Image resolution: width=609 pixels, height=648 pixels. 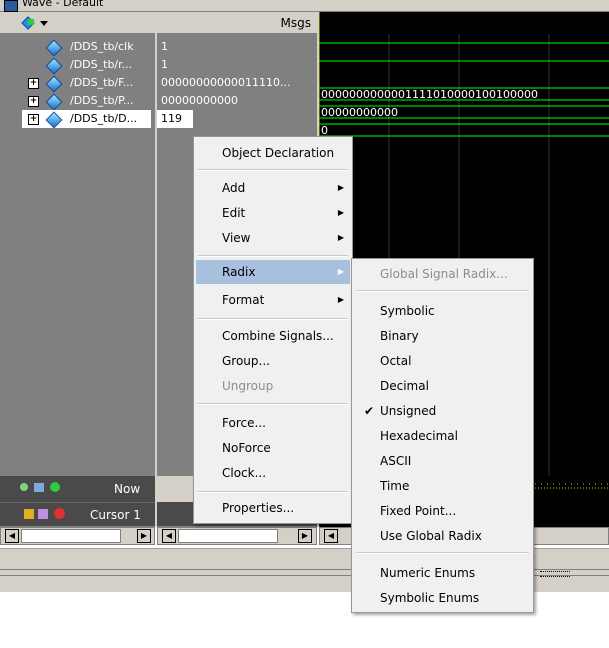 What do you see at coordinates (442, 361) in the screenshot?
I see `menu-item-octal: Octal` at bounding box center [442, 361].